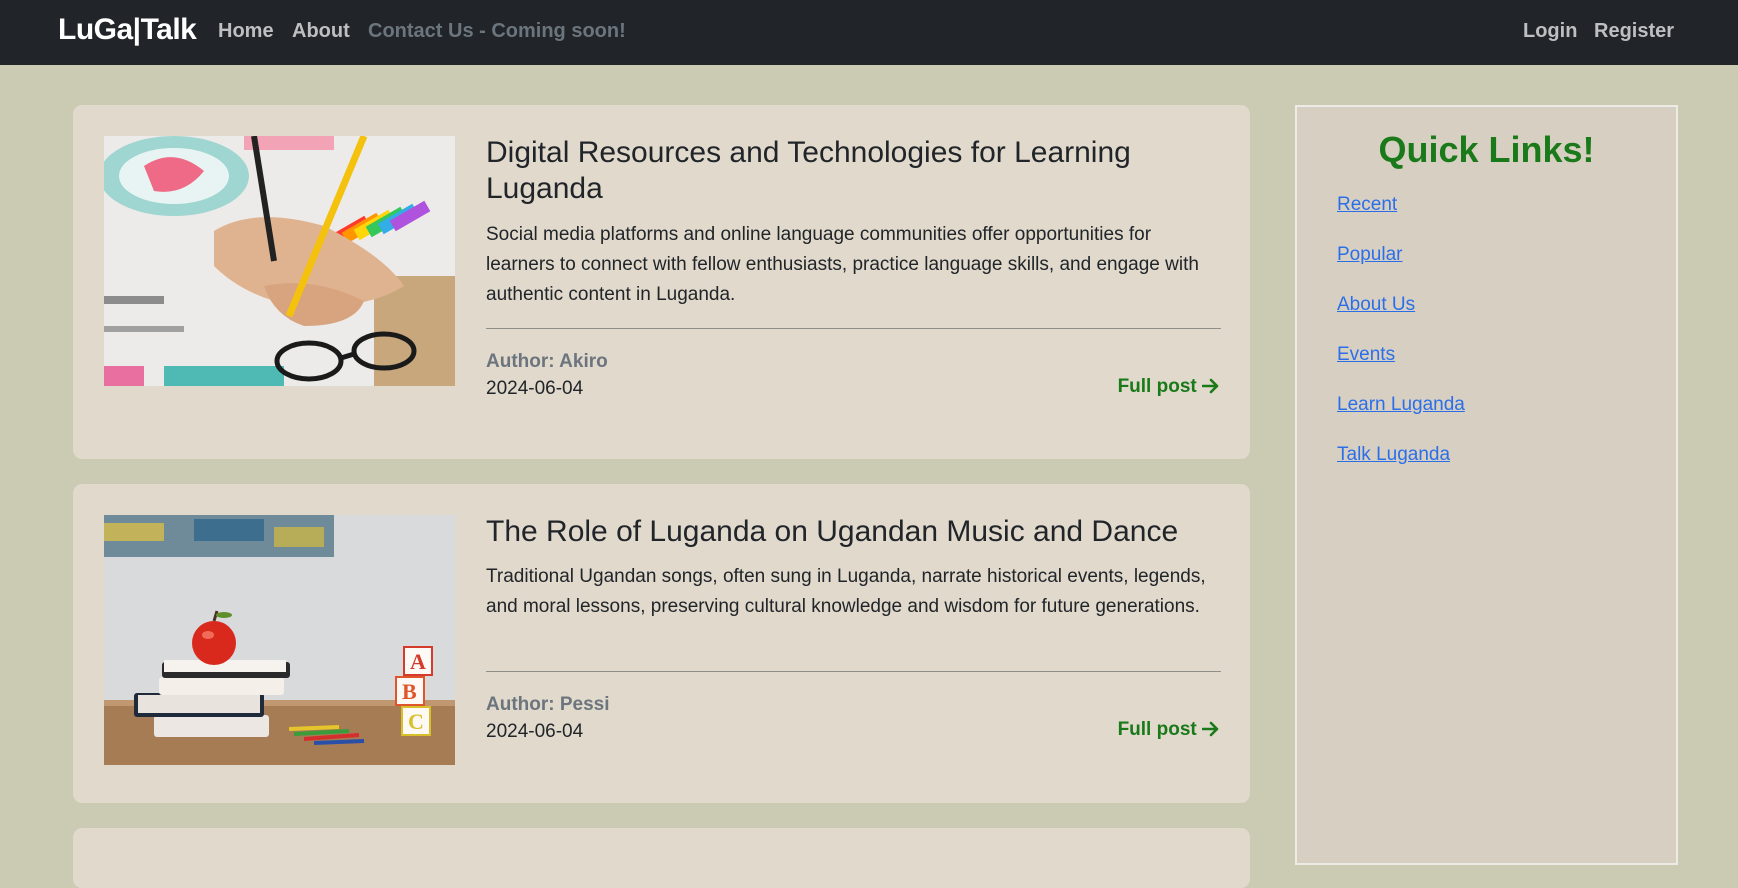 This screenshot has width=1738, height=888. Describe the element at coordinates (548, 704) in the screenshot. I see `post-author: Author: Pessi` at that location.